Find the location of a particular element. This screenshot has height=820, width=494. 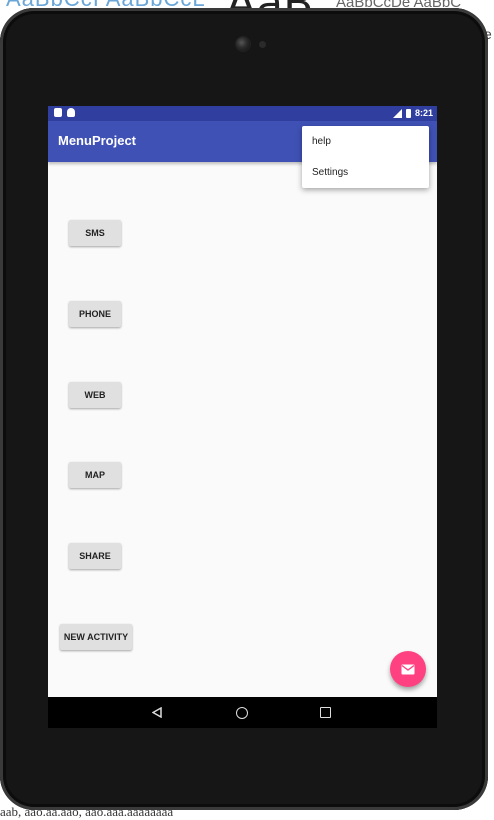

web-button: WEB is located at coordinates (95, 395).